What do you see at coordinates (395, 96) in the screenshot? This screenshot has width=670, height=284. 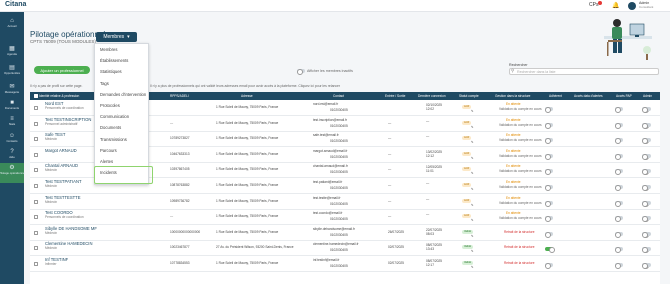 I see `column-header: Entrée / Sortie` at bounding box center [395, 96].